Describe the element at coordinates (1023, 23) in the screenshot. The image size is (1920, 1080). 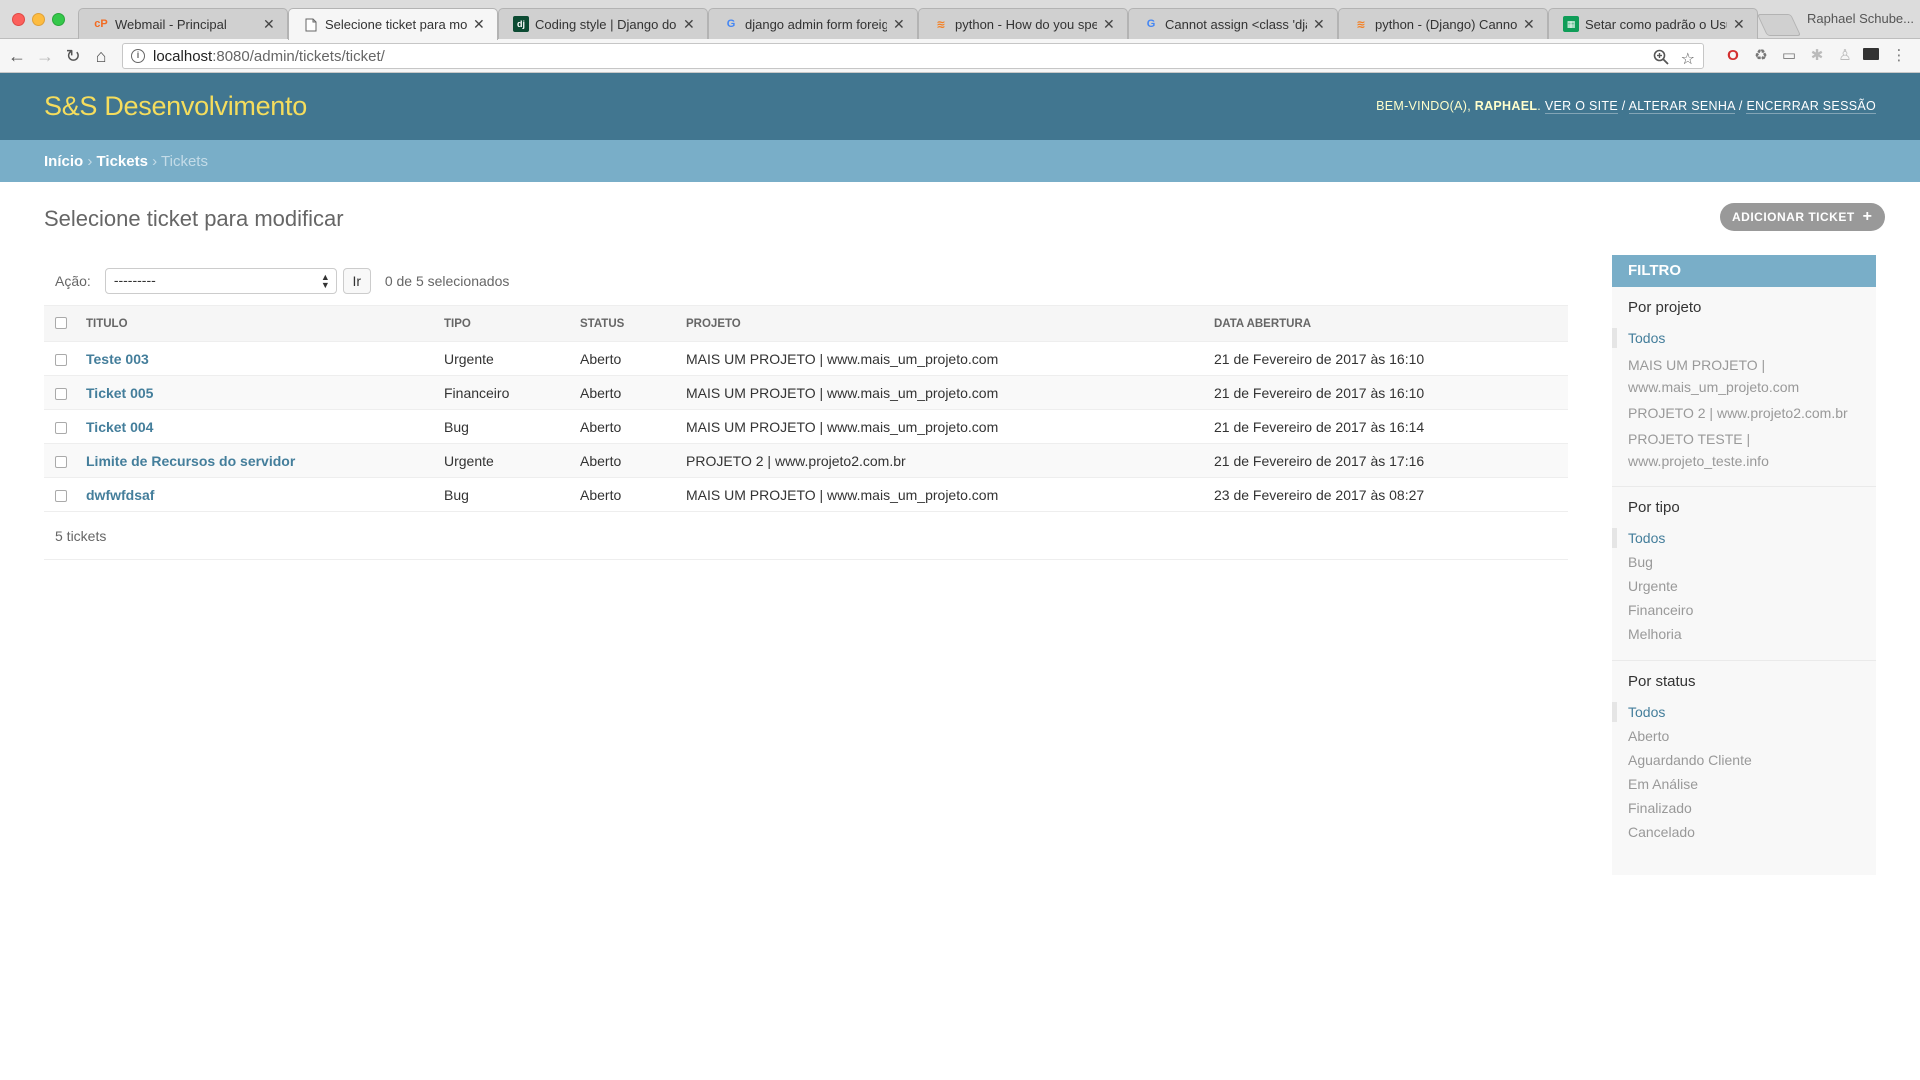
I see `browser-tab: ≋ python - How do you speci ✕` at that location.